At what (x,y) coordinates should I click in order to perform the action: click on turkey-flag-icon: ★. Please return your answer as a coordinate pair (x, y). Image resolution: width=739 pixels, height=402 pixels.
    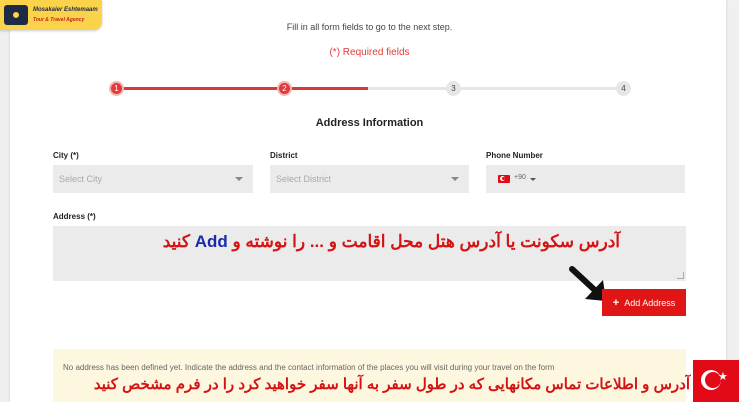
    Looking at the image, I should click on (716, 381).